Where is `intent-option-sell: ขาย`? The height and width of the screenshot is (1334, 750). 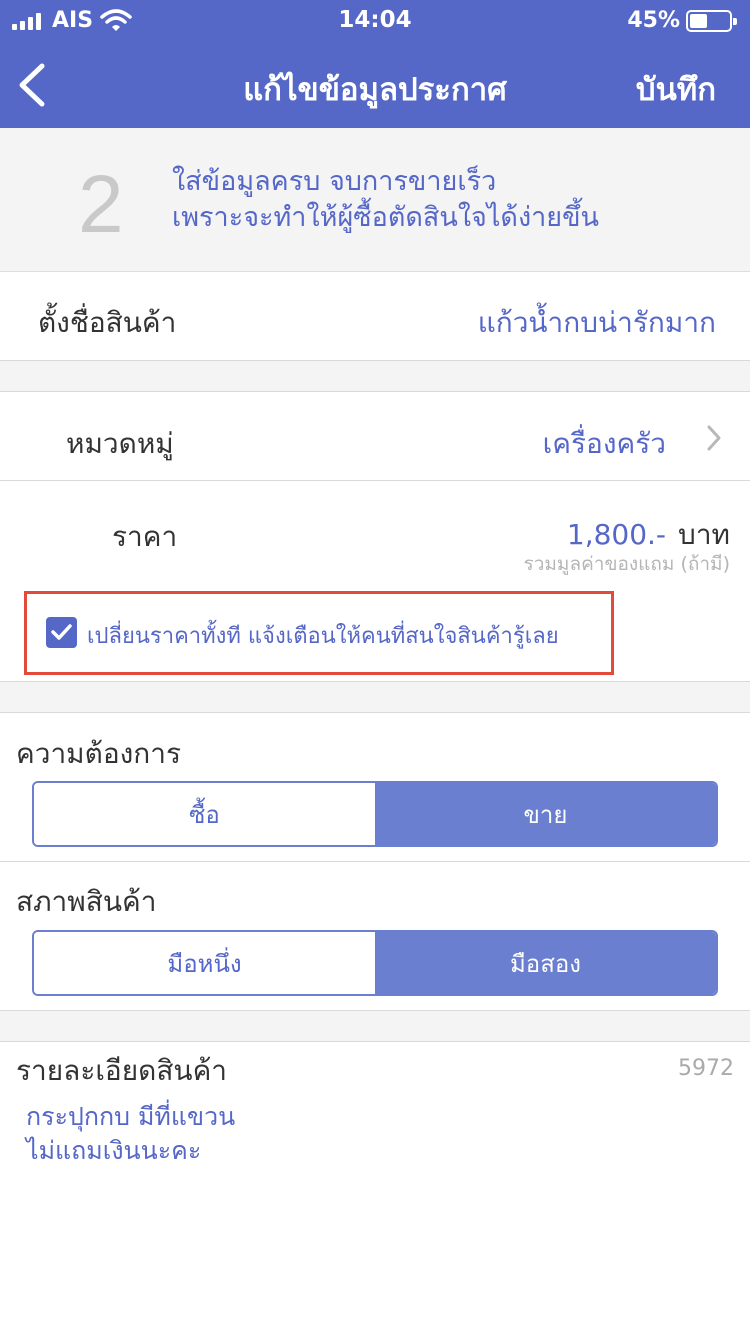 intent-option-sell: ขาย is located at coordinates (545, 814).